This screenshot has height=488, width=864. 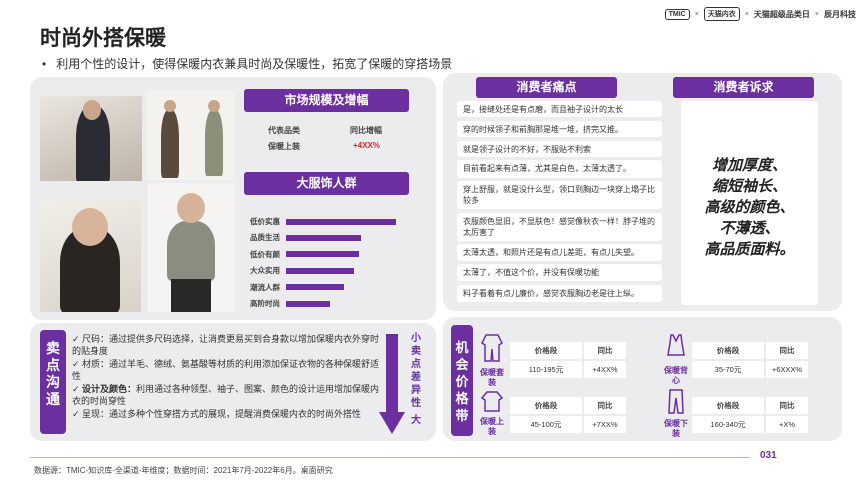 I want to click on crowd-bar-row: 大众实用, so click(x=297, y=270).